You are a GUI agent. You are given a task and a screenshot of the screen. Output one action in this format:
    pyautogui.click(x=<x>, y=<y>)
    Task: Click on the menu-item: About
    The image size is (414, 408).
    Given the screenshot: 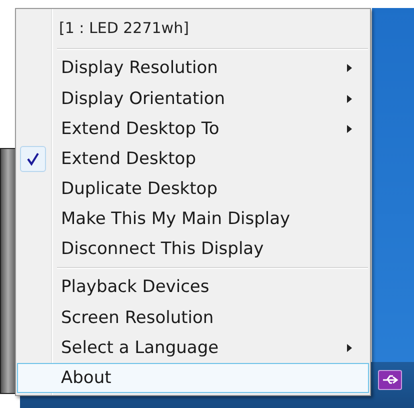 What is the action you would take?
    pyautogui.click(x=193, y=377)
    